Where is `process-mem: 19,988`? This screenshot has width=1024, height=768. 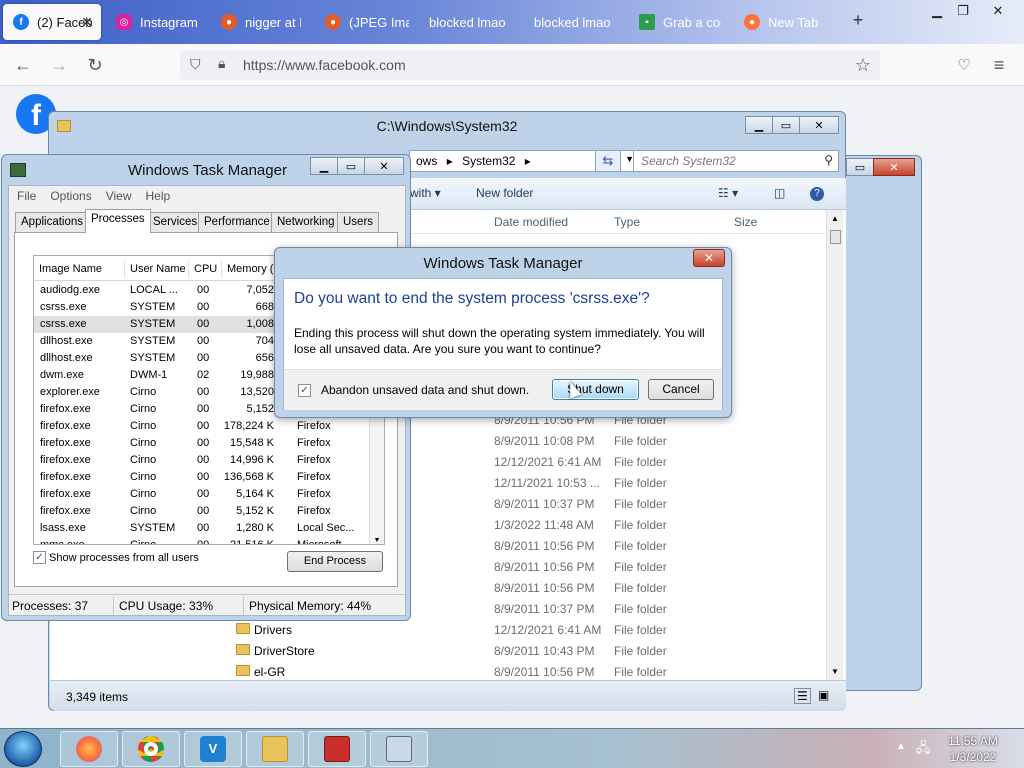
process-mem: 19,988 is located at coordinates (257, 375).